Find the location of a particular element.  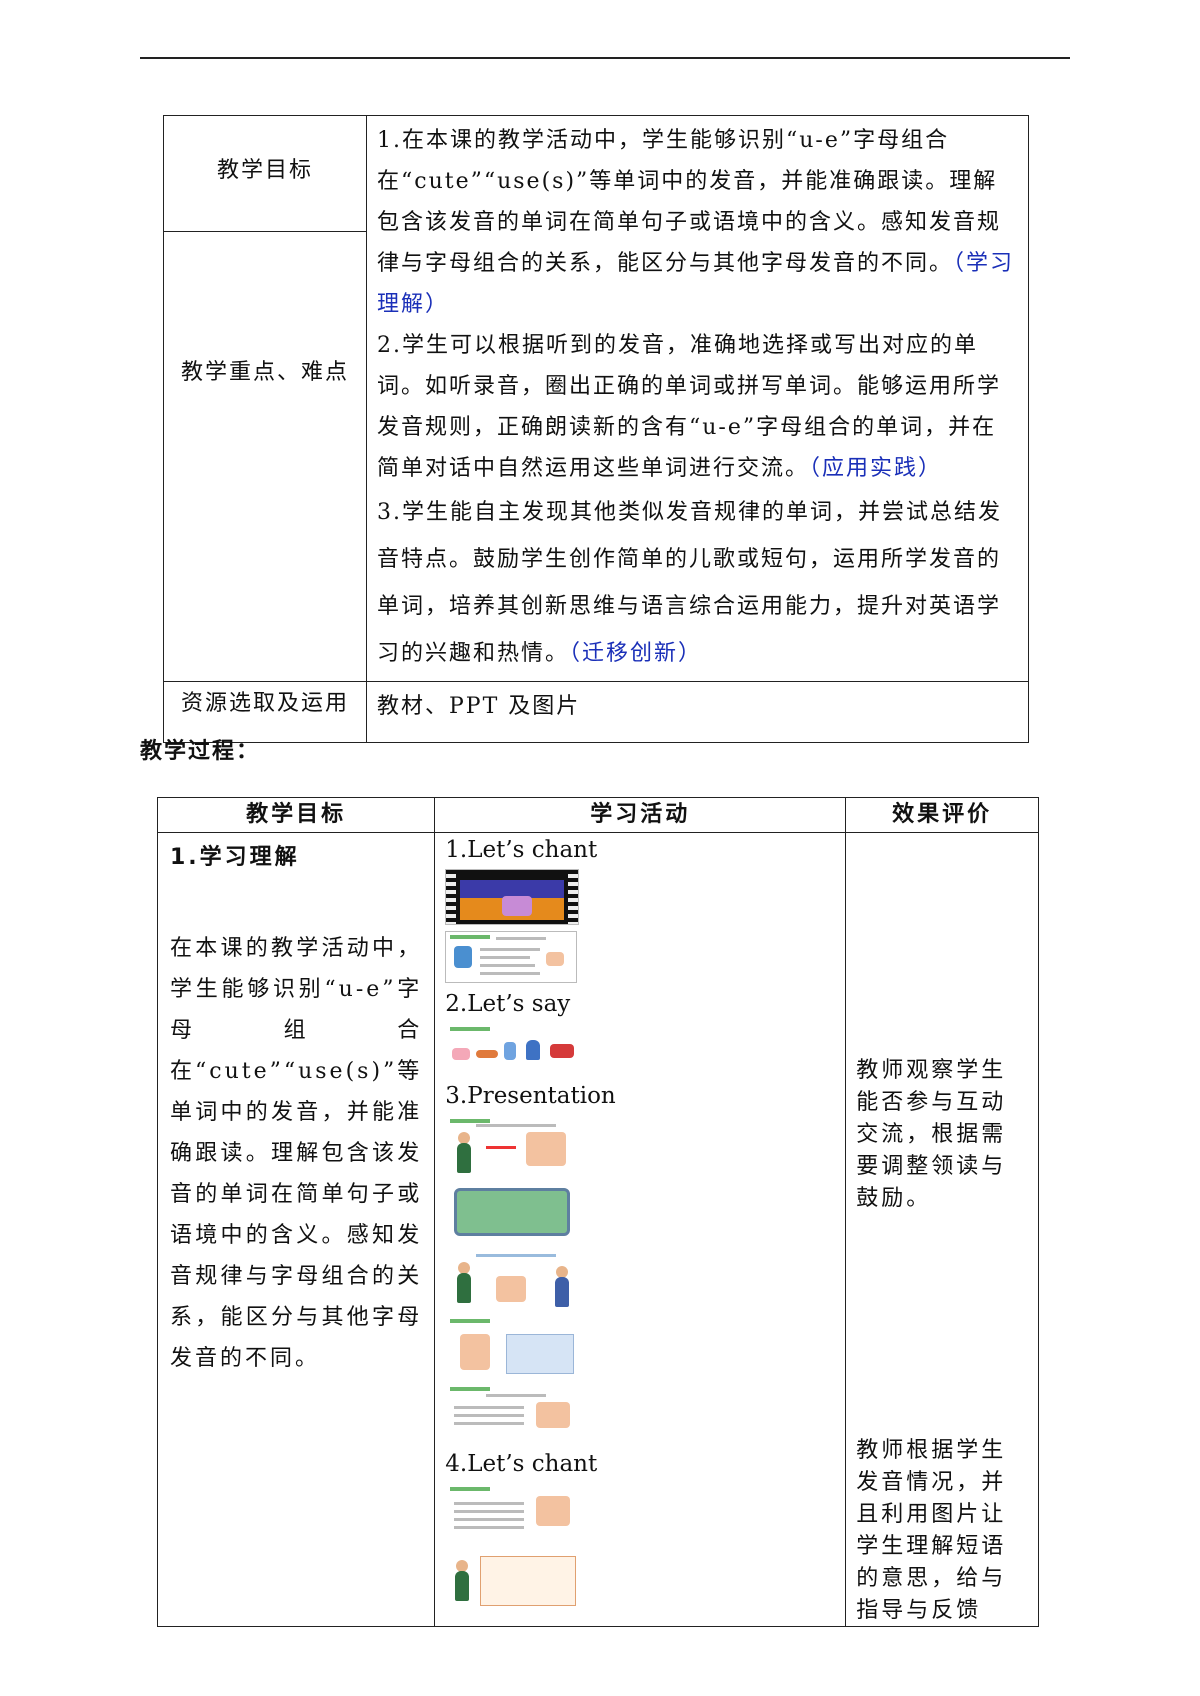

activity-2-label: 2.Let’s say is located at coordinates (508, 1004).